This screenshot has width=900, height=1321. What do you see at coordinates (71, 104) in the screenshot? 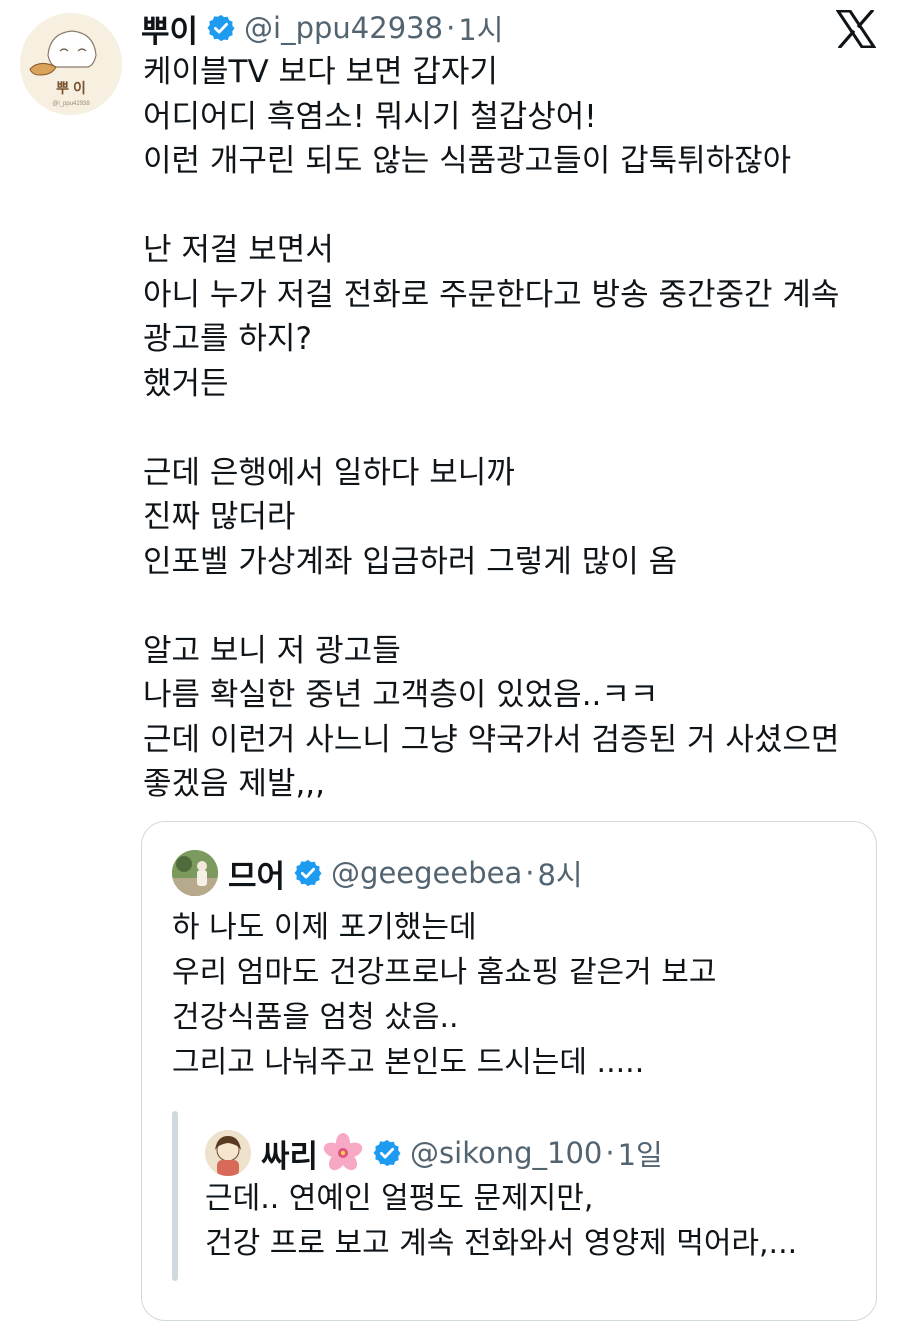
I see `avatar-sub-label: @i_ppu42938` at bounding box center [71, 104].